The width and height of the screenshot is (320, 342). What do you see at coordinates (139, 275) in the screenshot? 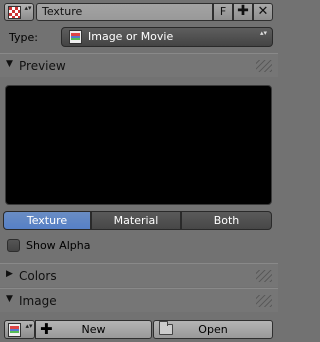
I see `colors-panel-header: ▶ Colors` at bounding box center [139, 275].